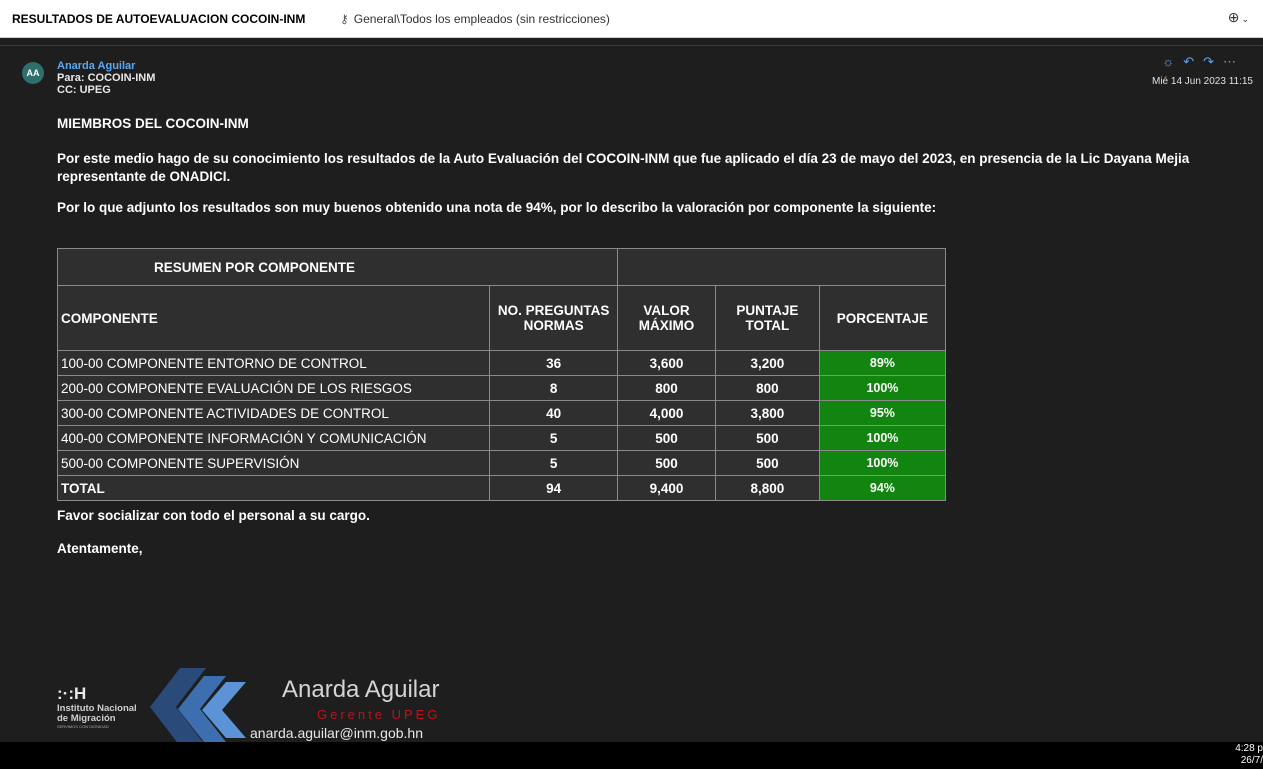 This screenshot has width=1263, height=769. Describe the element at coordinates (882, 318) in the screenshot. I see `header-porcentaje: PORCENTAJE` at that location.